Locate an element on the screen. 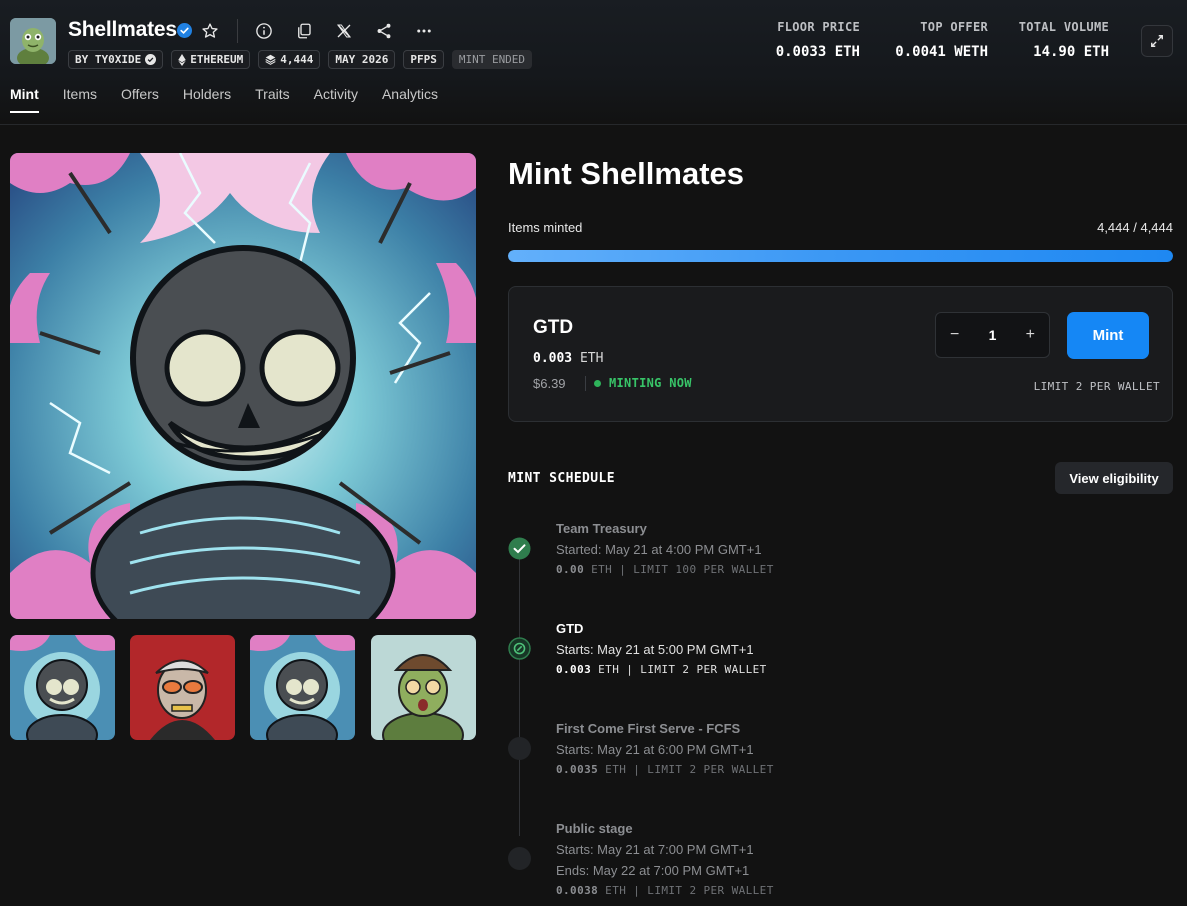  mint-progress-bar is located at coordinates (840, 256).